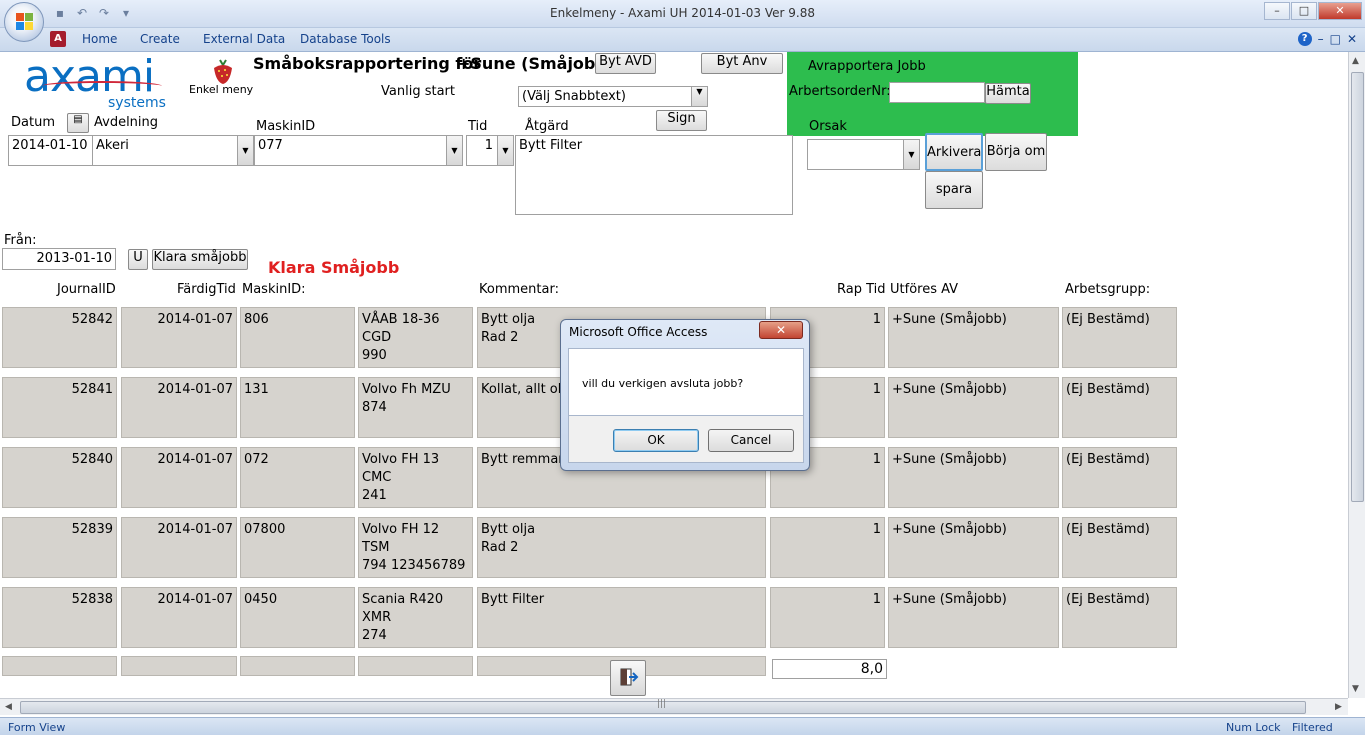 The height and width of the screenshot is (735, 1365). What do you see at coordinates (297, 477) in the screenshot?
I see `cell-maskinid: 072` at bounding box center [297, 477].